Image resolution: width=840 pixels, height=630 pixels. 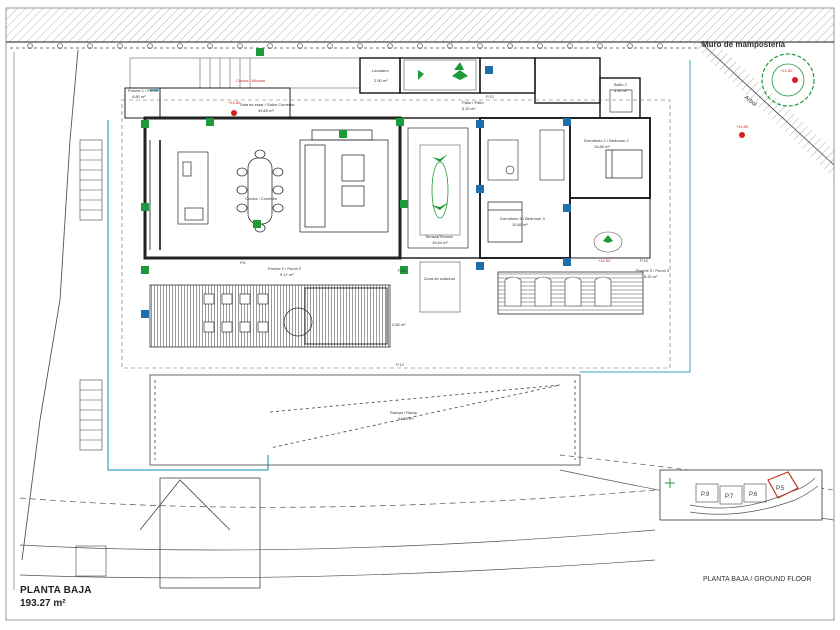 I want to click on label-living: Sala de estar / Salón Comedor, so click(x=267, y=104).